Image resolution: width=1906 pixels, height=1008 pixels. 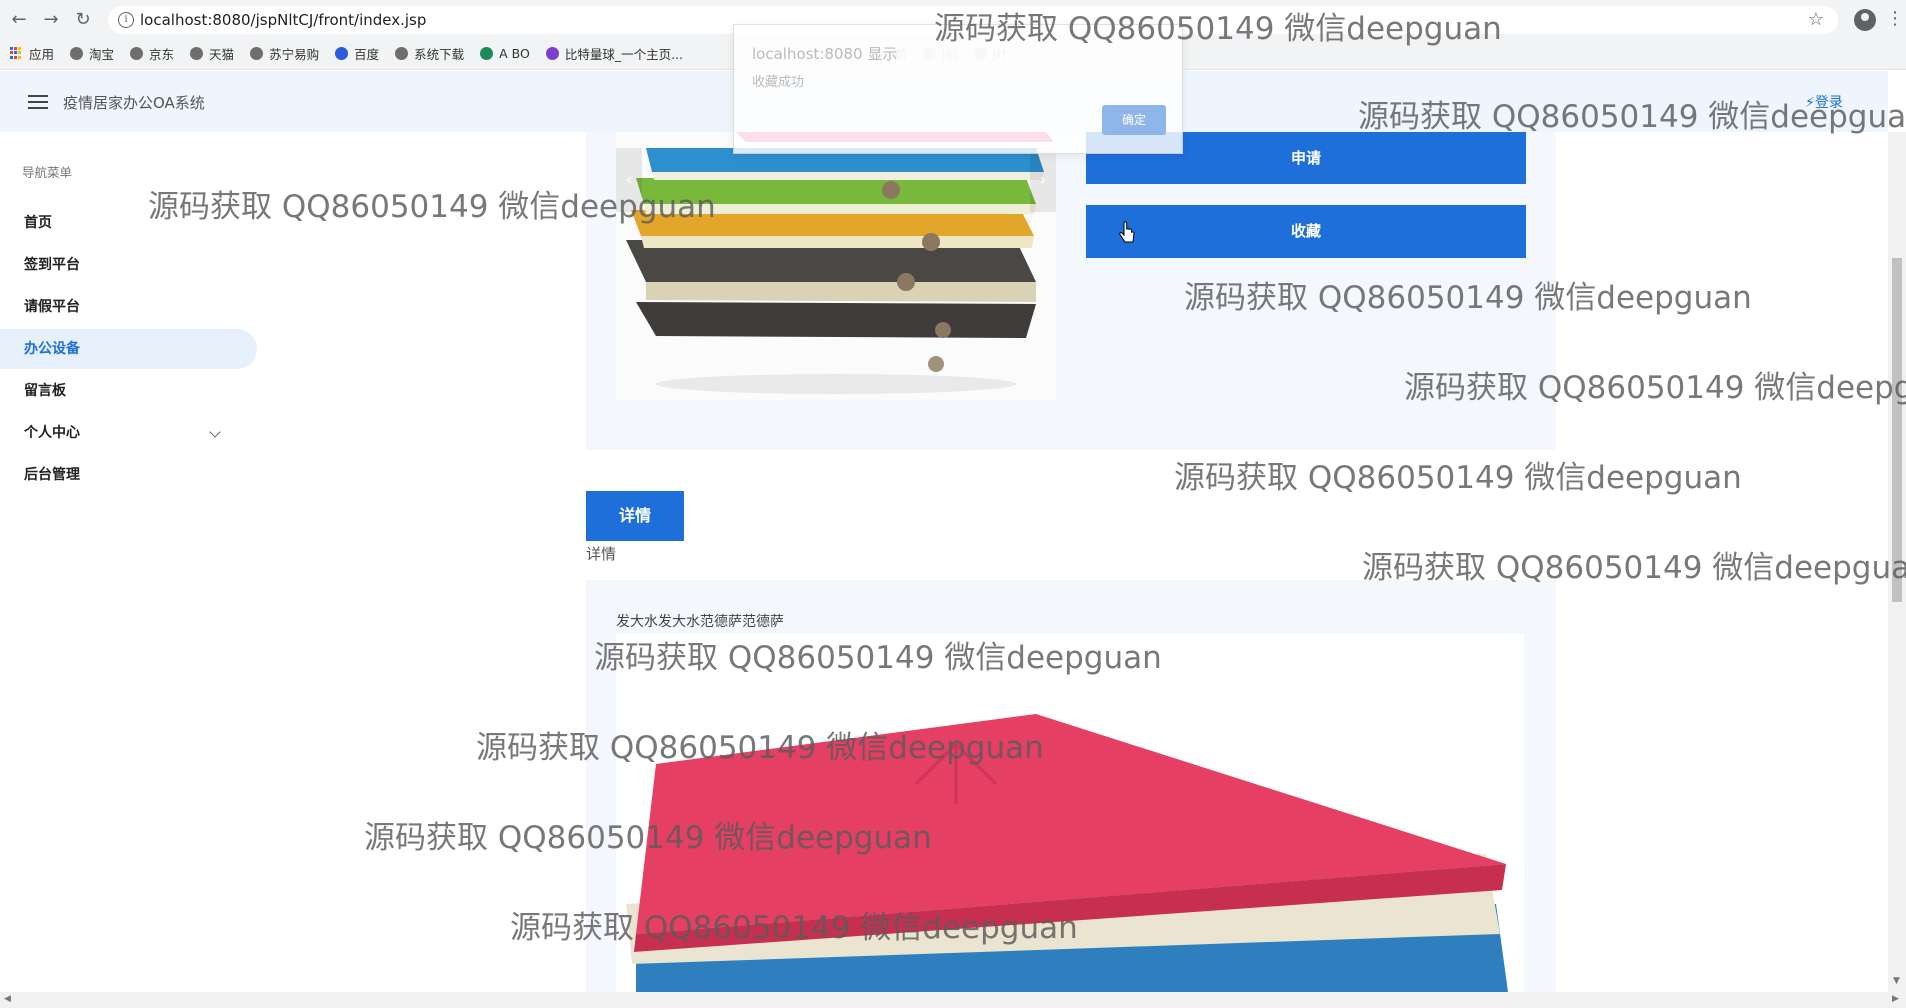 I want to click on bookmark-tmall: 天猫, so click(x=212, y=53).